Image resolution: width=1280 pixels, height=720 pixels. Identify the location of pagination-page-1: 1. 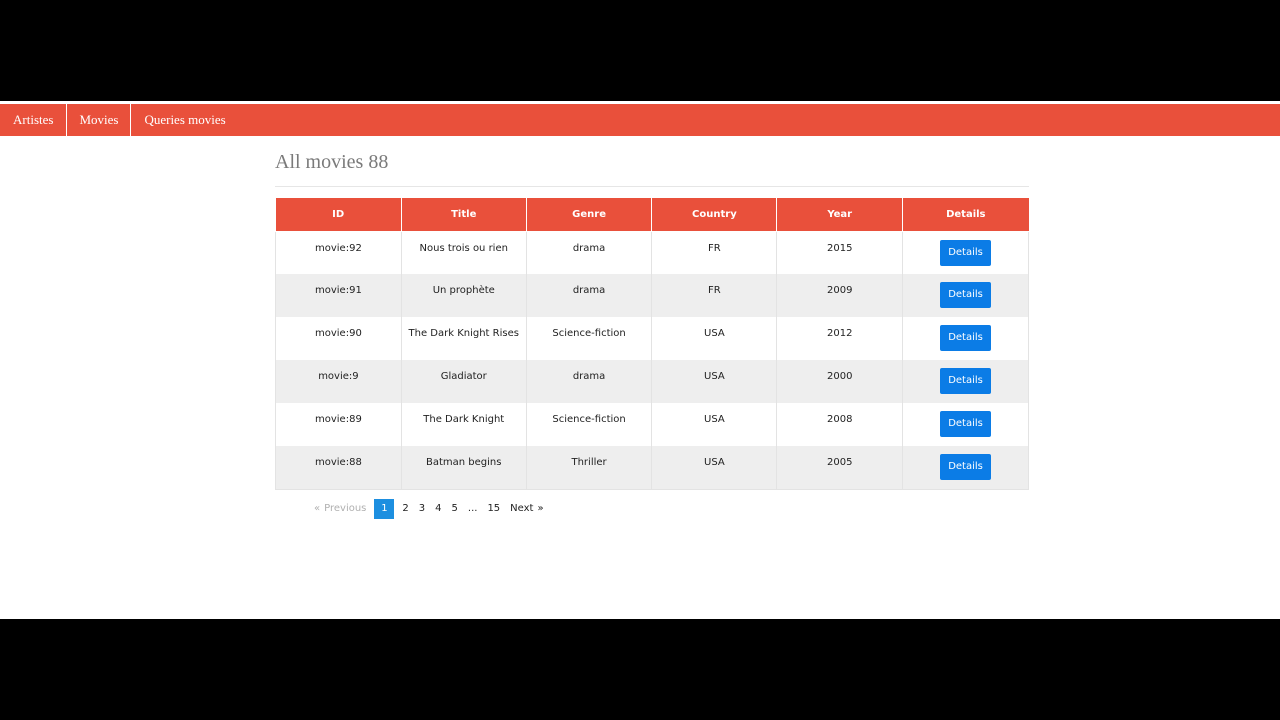
(384, 509).